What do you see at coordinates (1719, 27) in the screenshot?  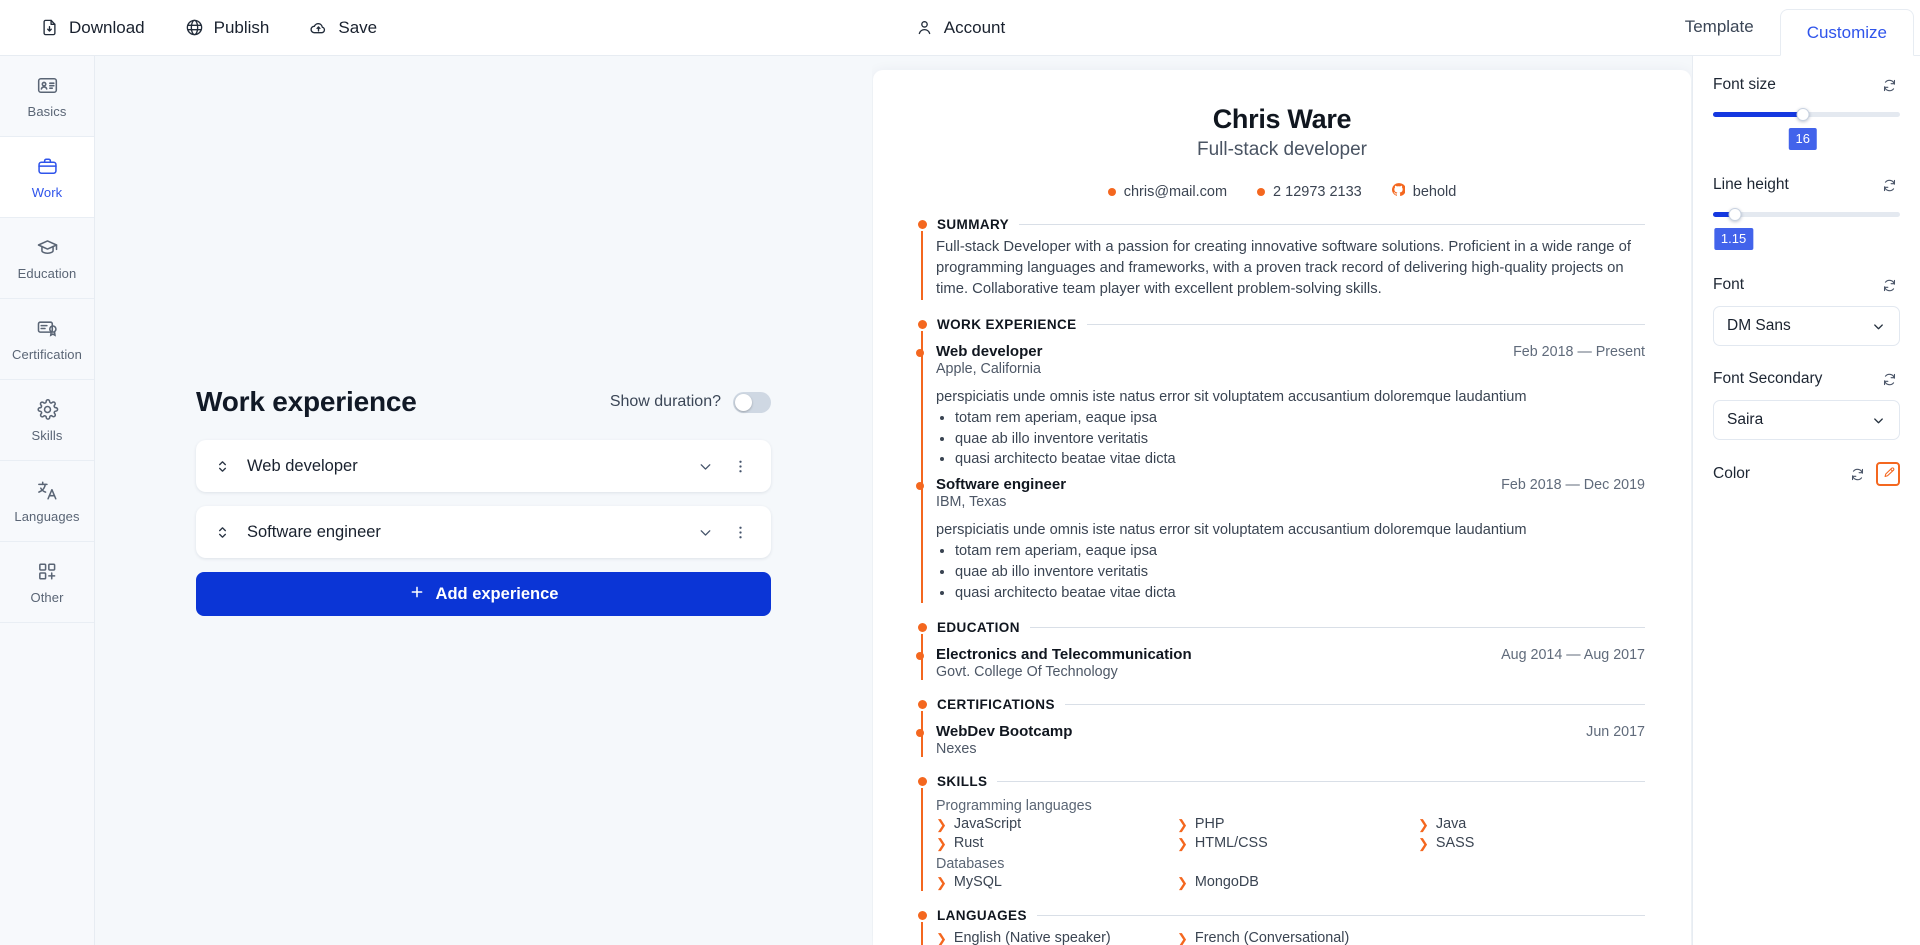 I see `tab-template: Template` at bounding box center [1719, 27].